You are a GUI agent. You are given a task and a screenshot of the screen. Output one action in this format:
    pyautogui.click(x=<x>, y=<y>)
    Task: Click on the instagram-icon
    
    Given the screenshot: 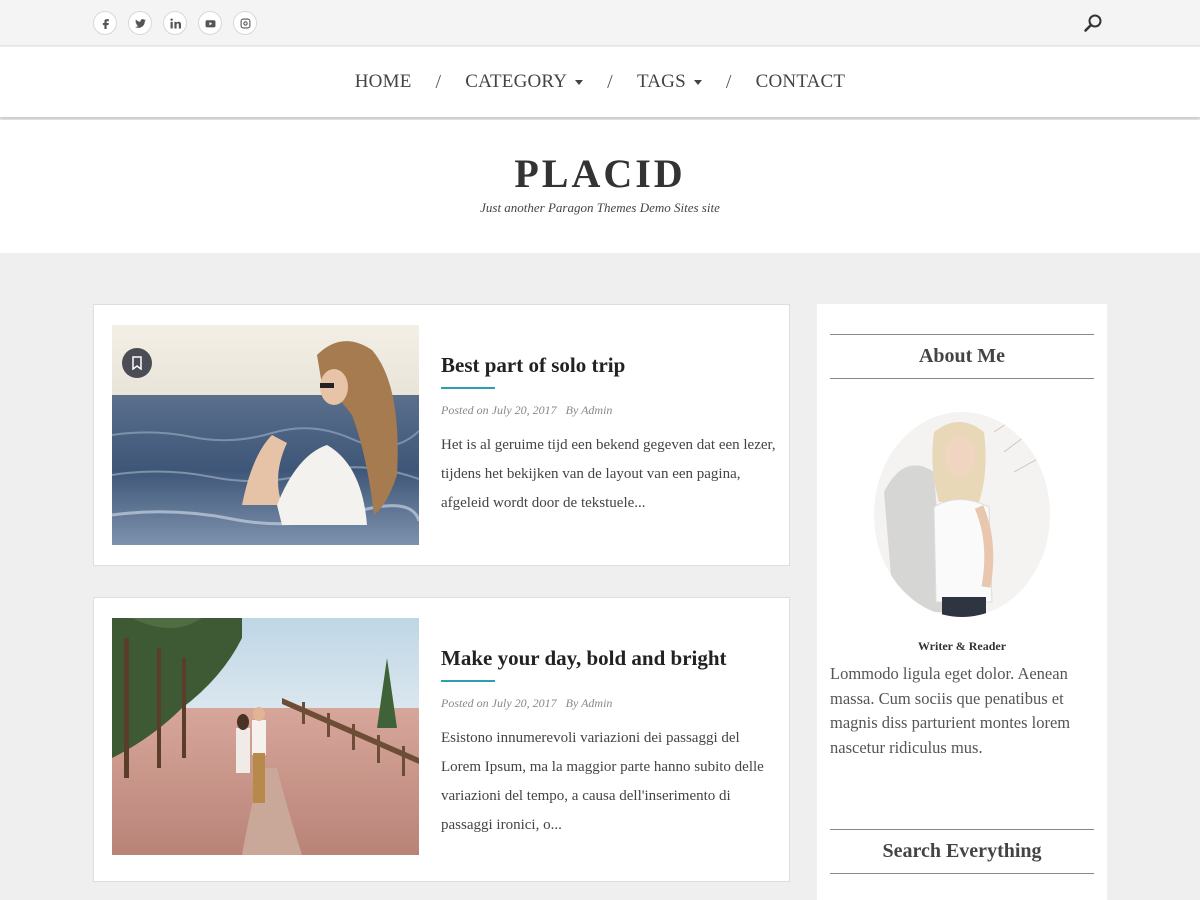 What is the action you would take?
    pyautogui.click(x=245, y=23)
    